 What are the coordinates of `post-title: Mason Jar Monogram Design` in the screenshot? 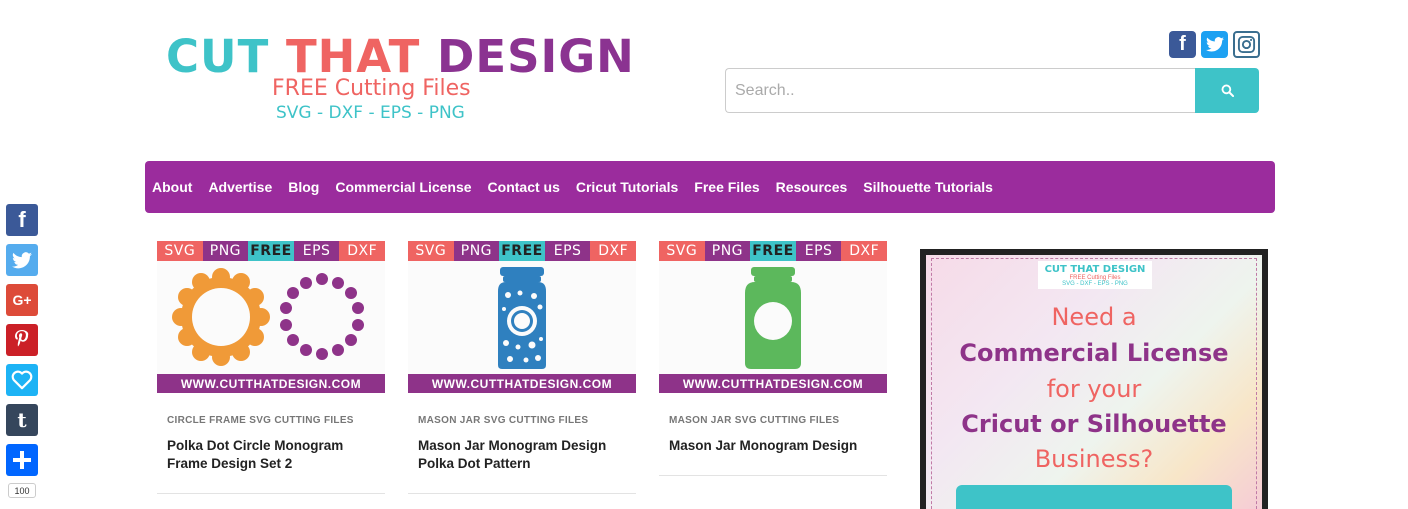 It's located at (769, 446).